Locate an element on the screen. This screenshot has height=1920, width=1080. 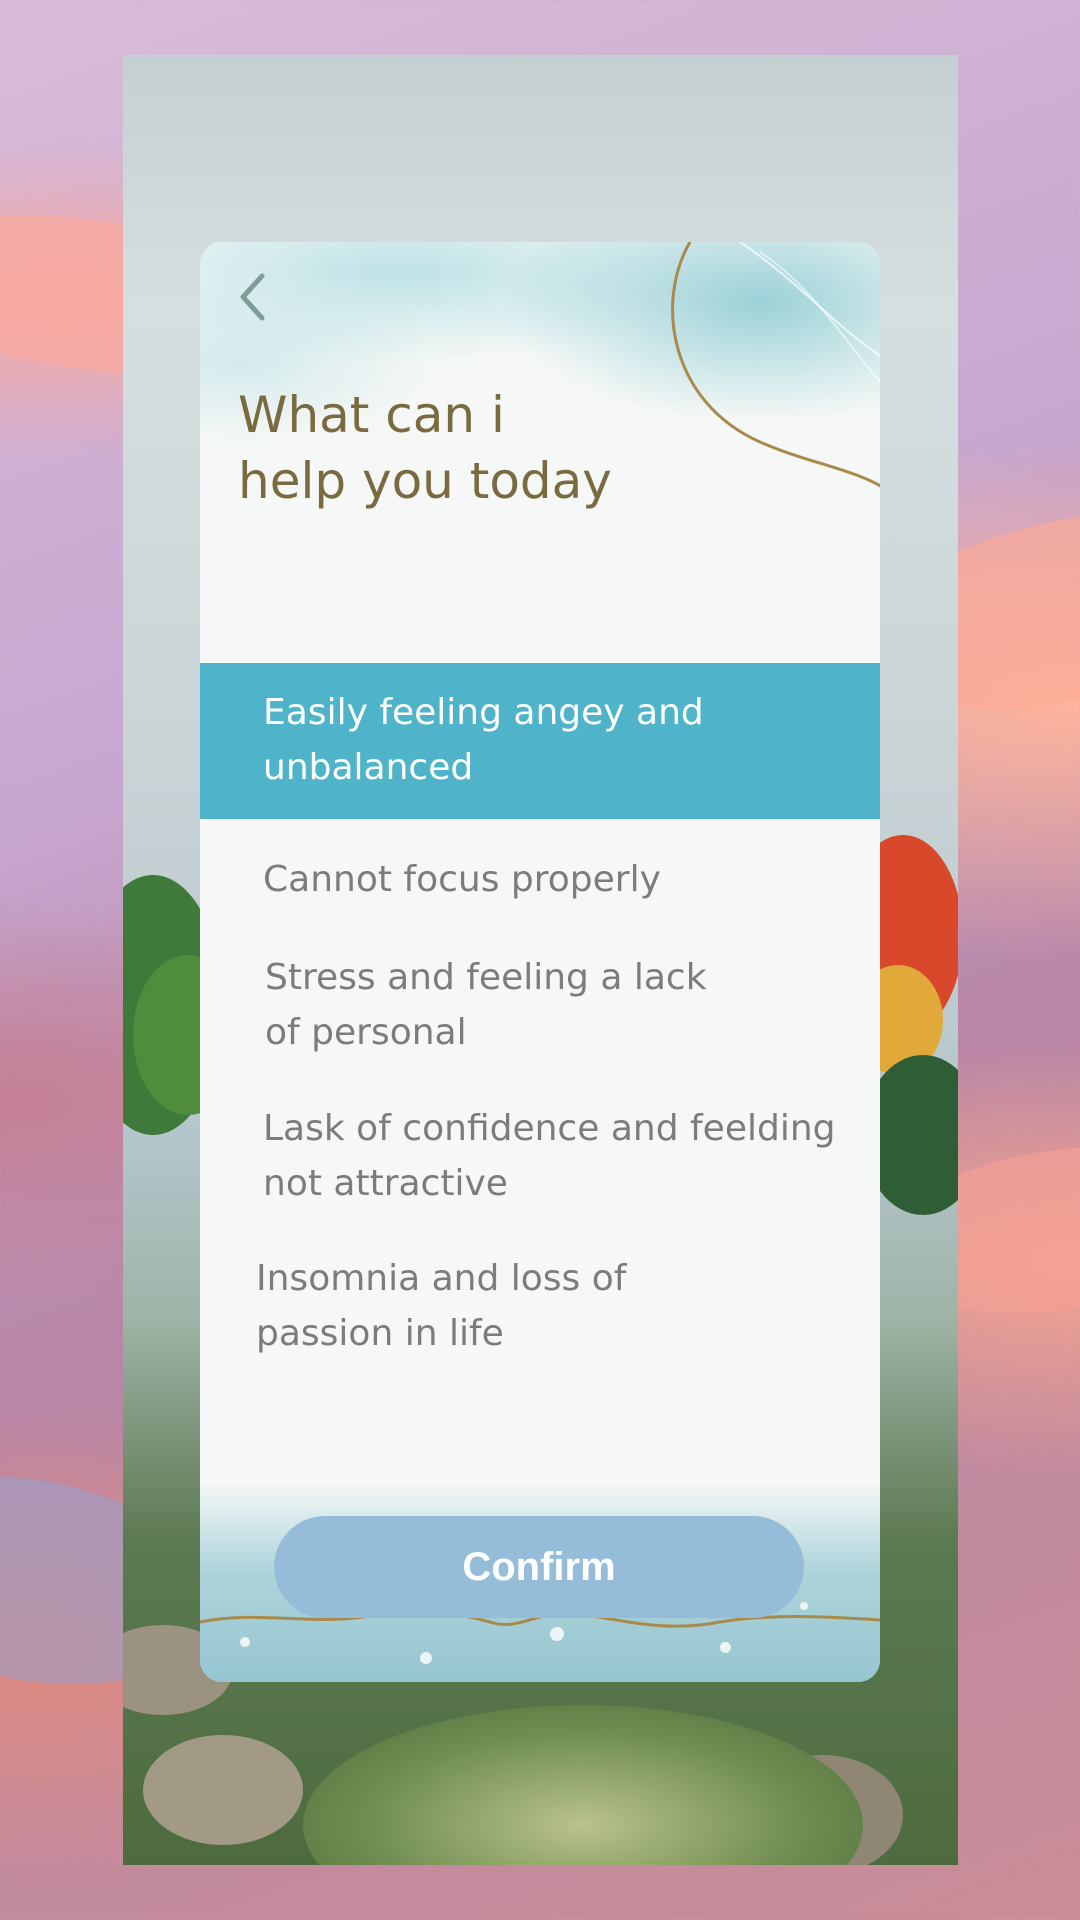
stream-decoration is located at coordinates (583, 1785).